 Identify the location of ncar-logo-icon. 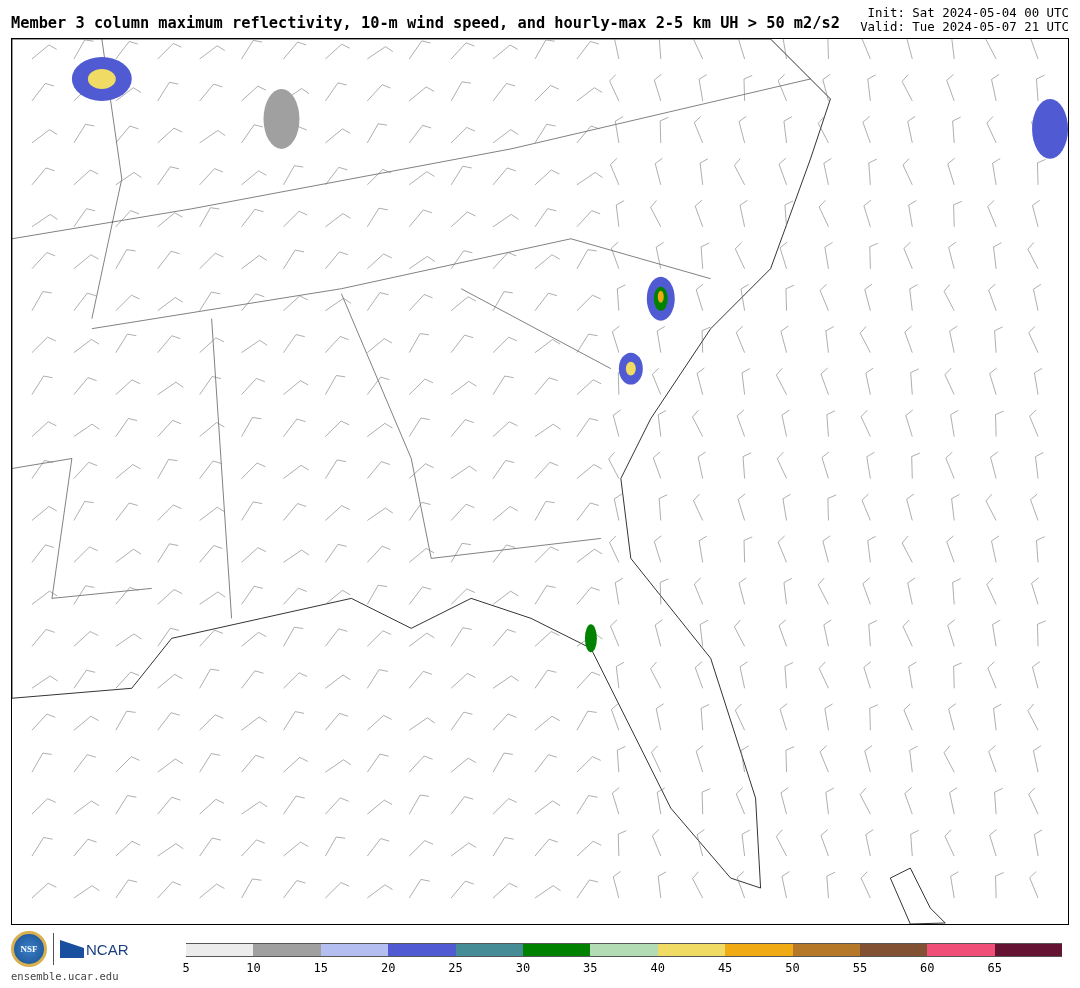
(72, 949).